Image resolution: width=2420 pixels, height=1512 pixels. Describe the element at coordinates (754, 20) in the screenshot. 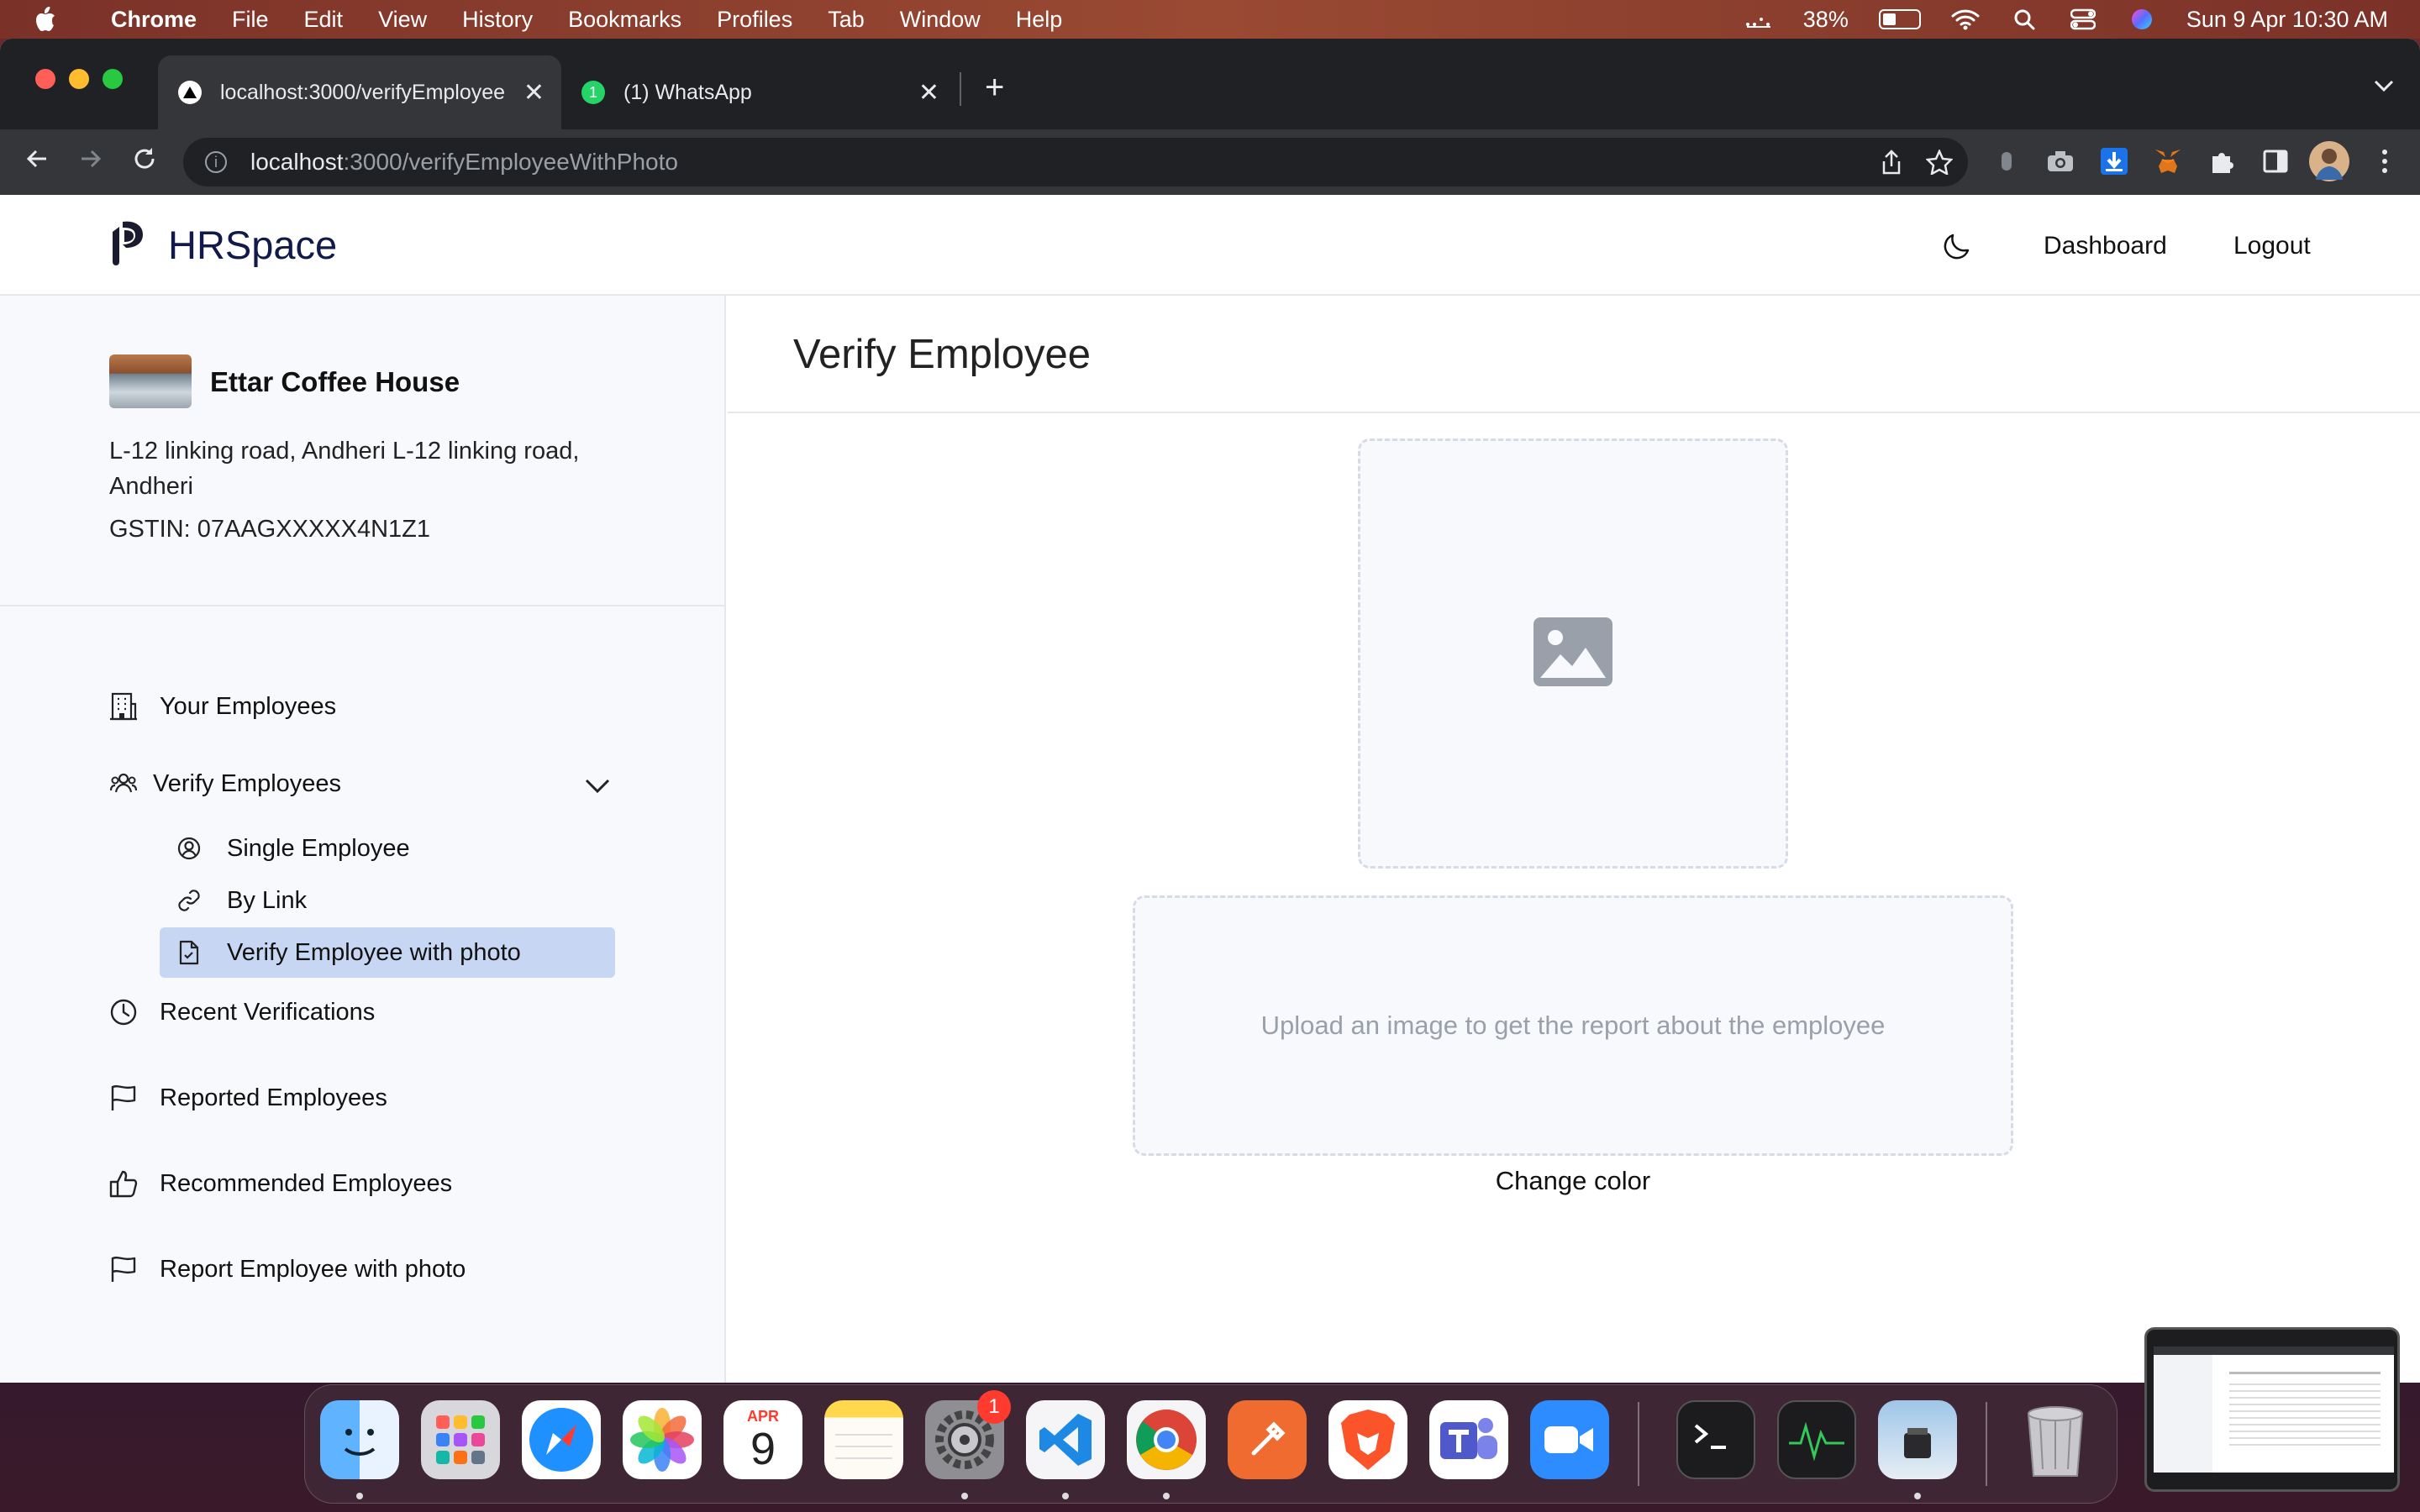

I see `menu-profiles: Profiles` at that location.